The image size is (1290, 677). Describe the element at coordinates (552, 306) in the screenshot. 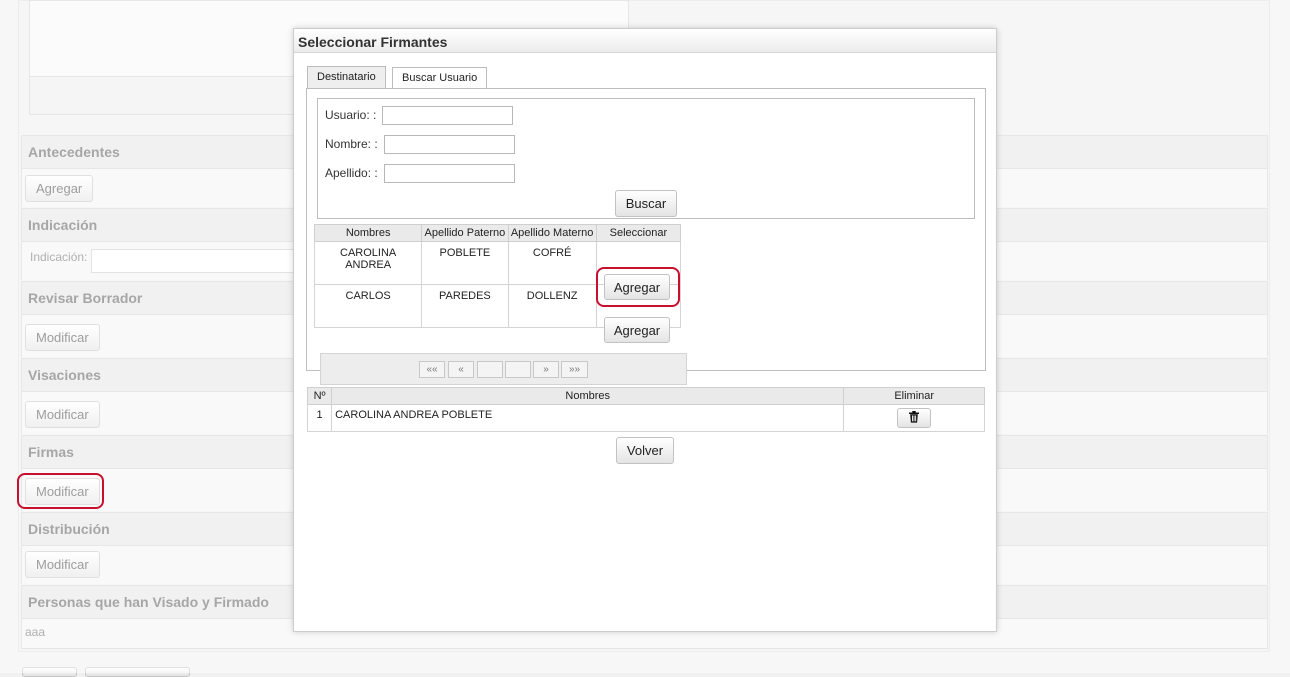

I see `cell-materno: DOLLENZ` at that location.